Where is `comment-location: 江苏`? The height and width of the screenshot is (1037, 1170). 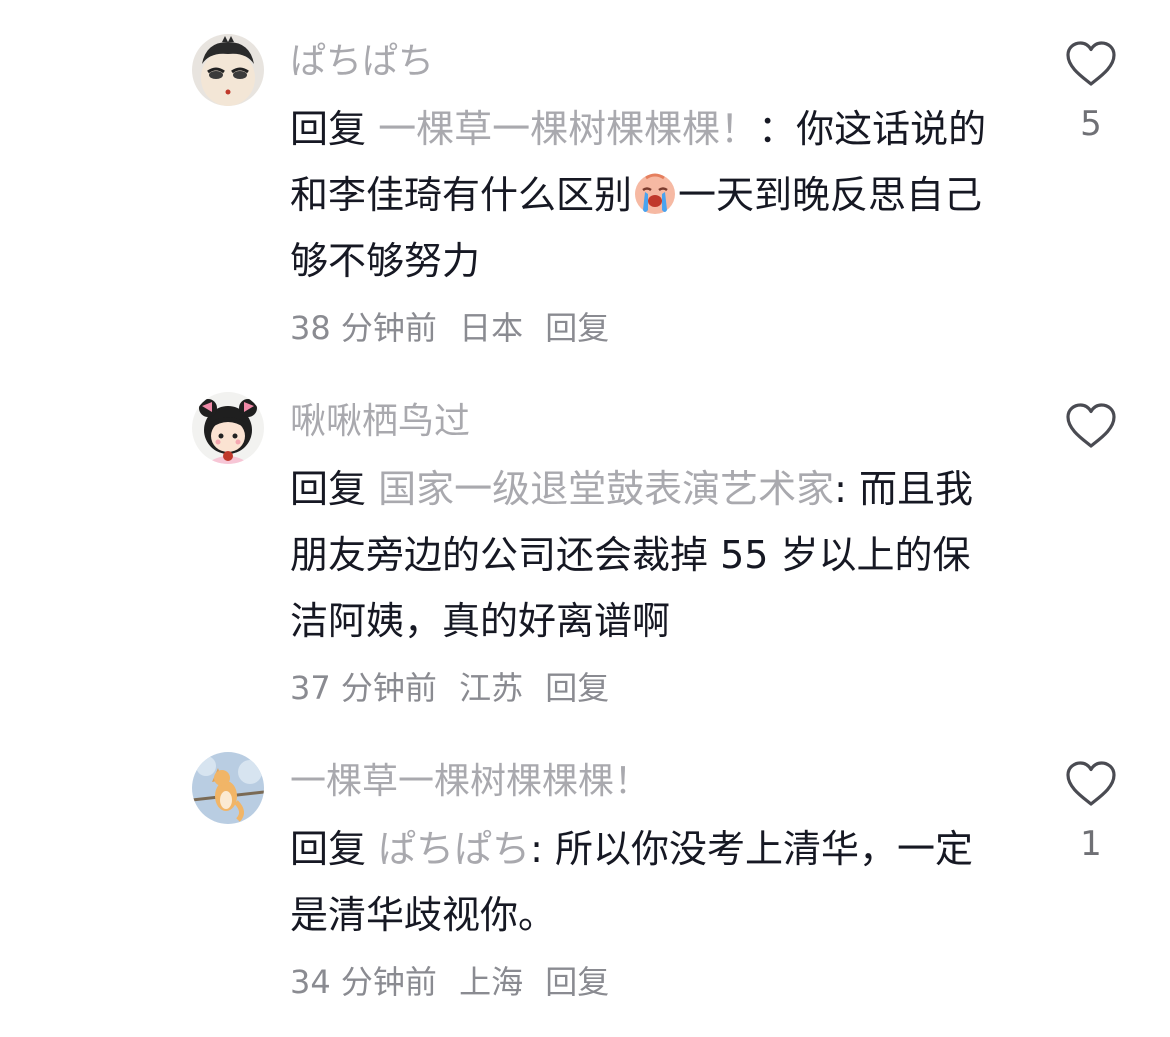
comment-location: 江苏 is located at coordinates (491, 688).